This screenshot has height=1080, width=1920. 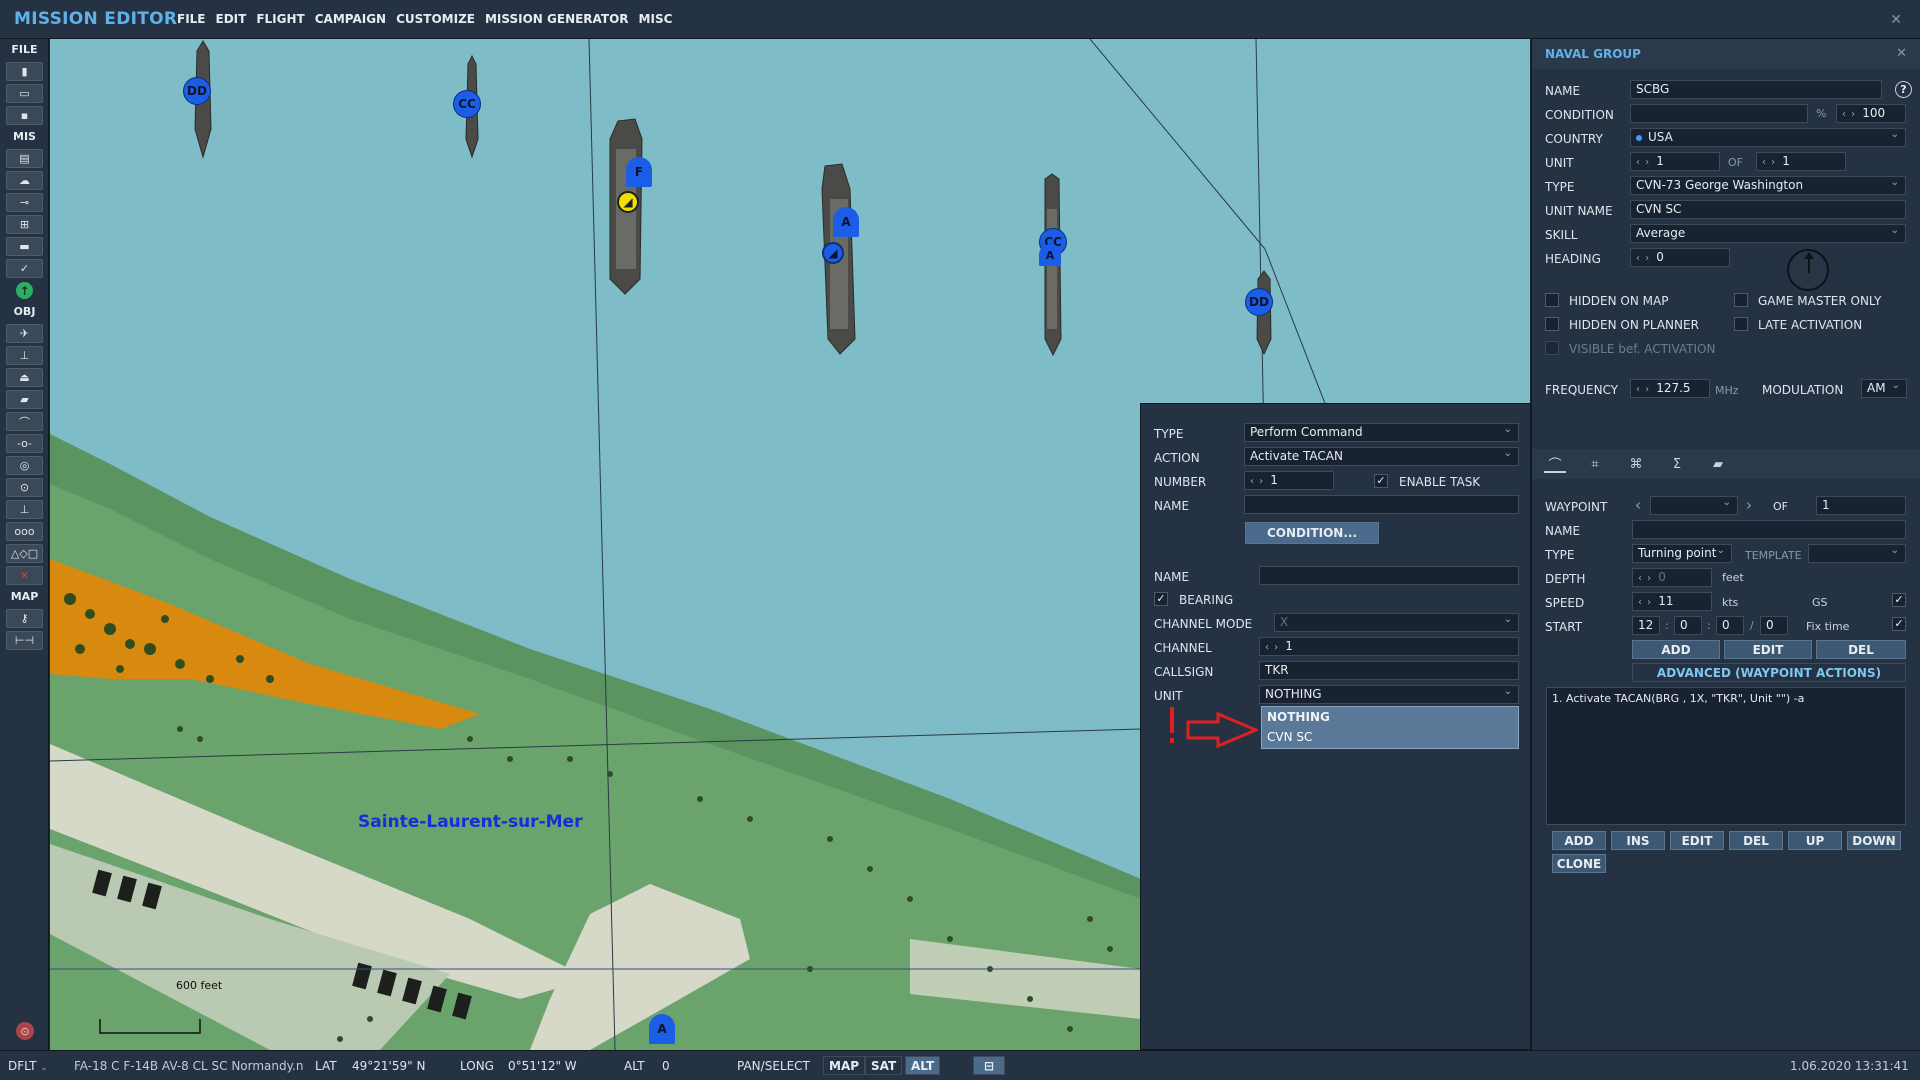 I want to click on add-ring-button: ⊙, so click(x=24, y=487).